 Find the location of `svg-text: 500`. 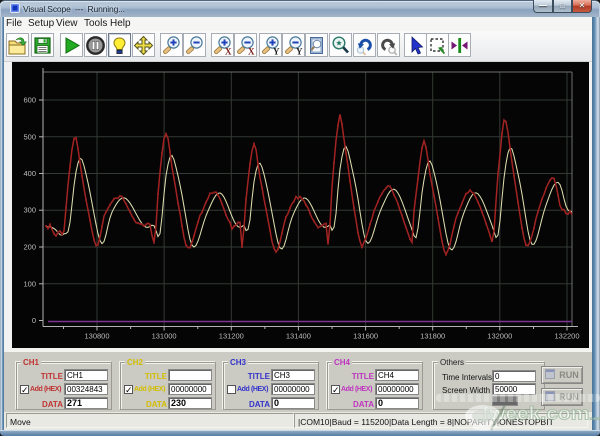

svg-text: 500 is located at coordinates (29, 136).